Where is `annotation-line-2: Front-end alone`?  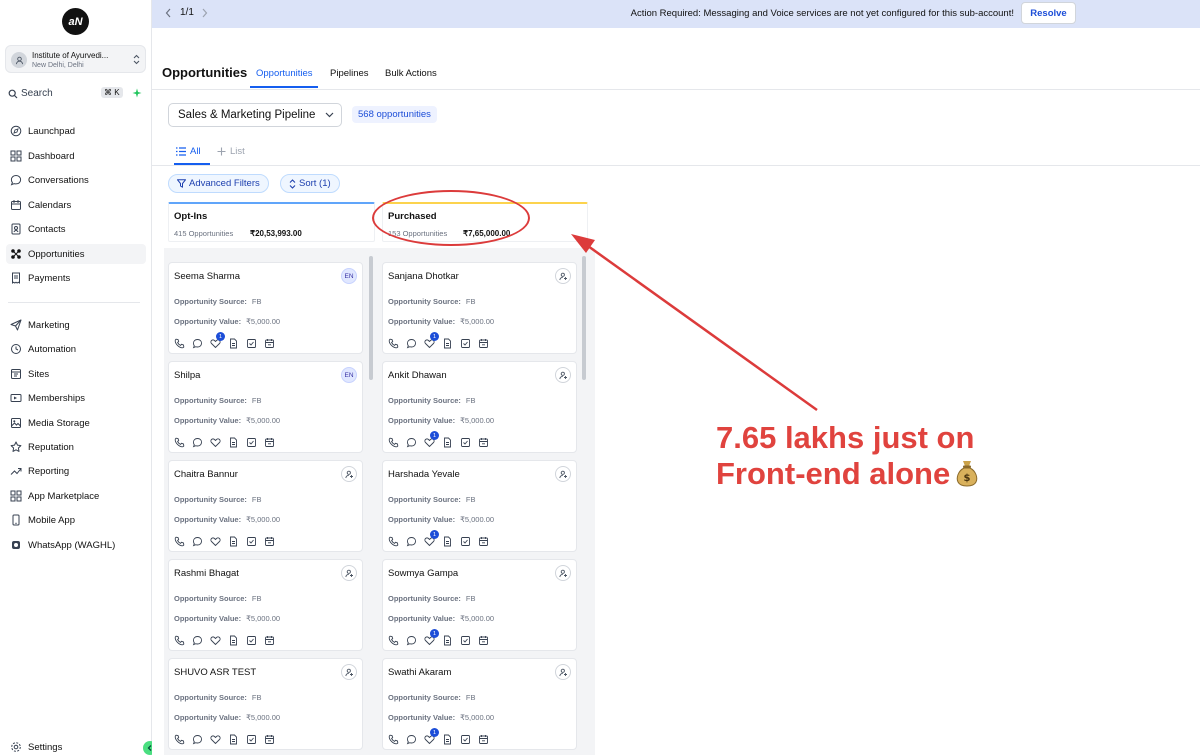
annotation-line-2: Front-end alone is located at coordinates (833, 473).